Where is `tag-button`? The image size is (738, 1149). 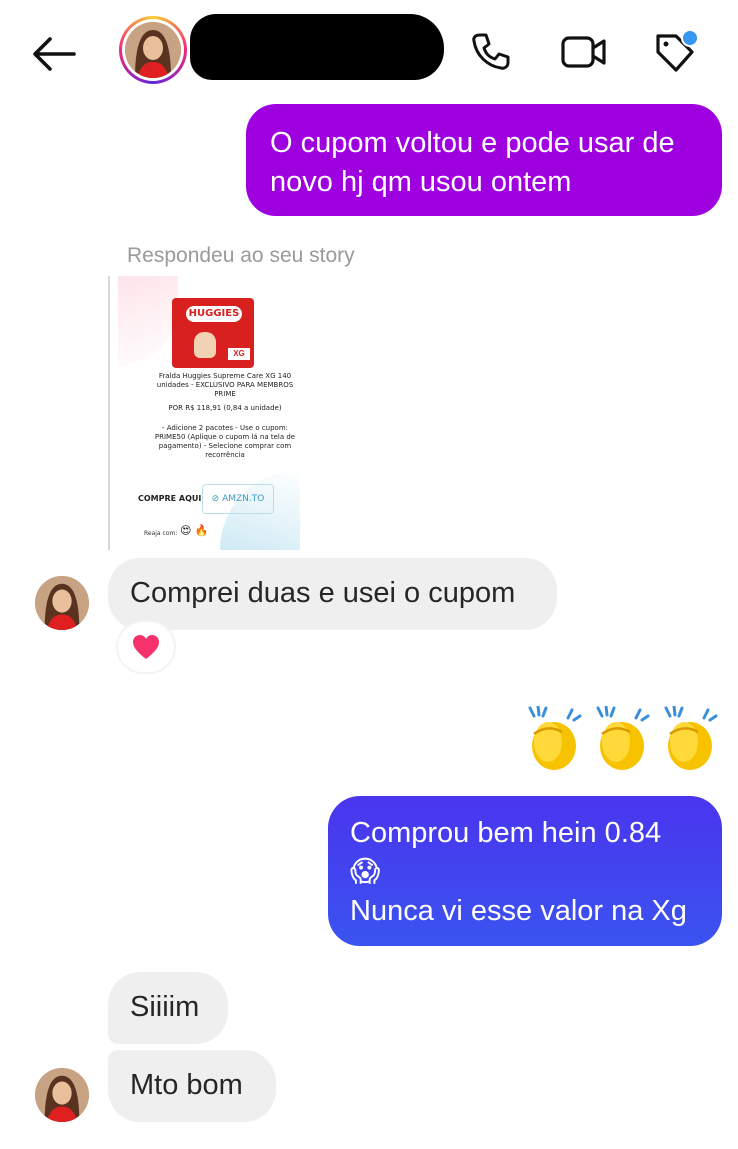 tag-button is located at coordinates (676, 52).